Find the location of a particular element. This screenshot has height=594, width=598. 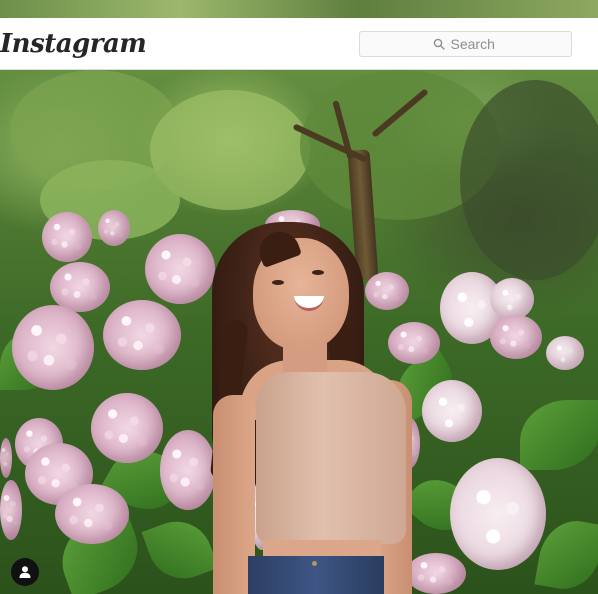

search-input is located at coordinates (474, 44).